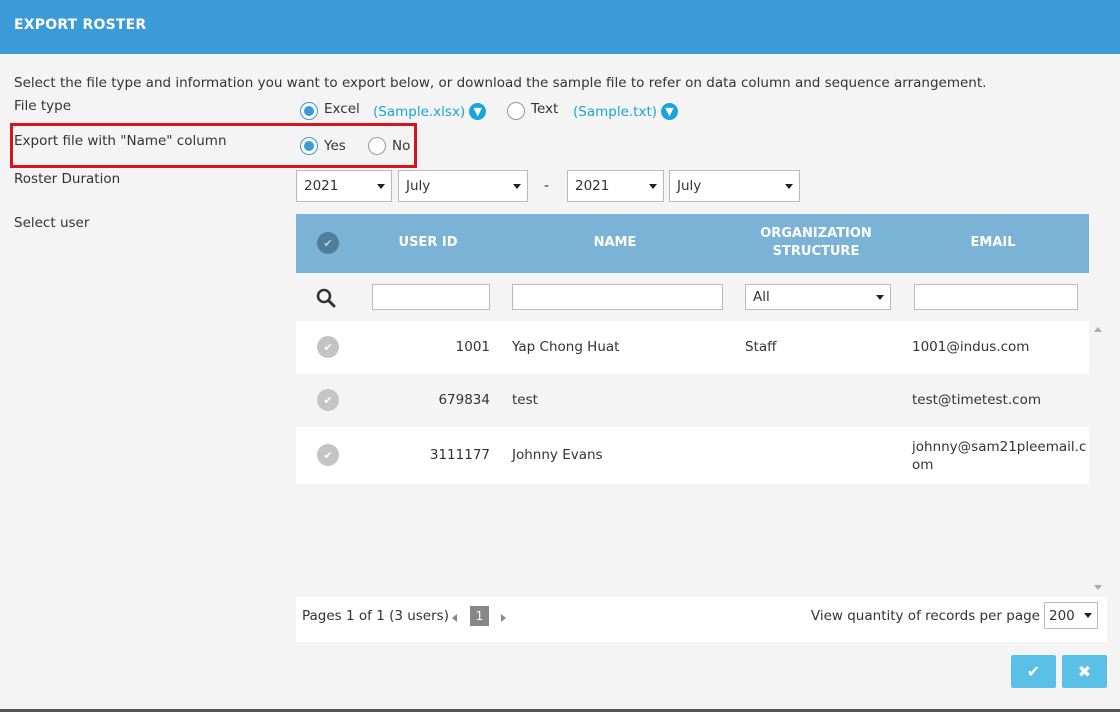 This screenshot has width=1120, height=712. I want to click on table-scrollbar, so click(1098, 458).